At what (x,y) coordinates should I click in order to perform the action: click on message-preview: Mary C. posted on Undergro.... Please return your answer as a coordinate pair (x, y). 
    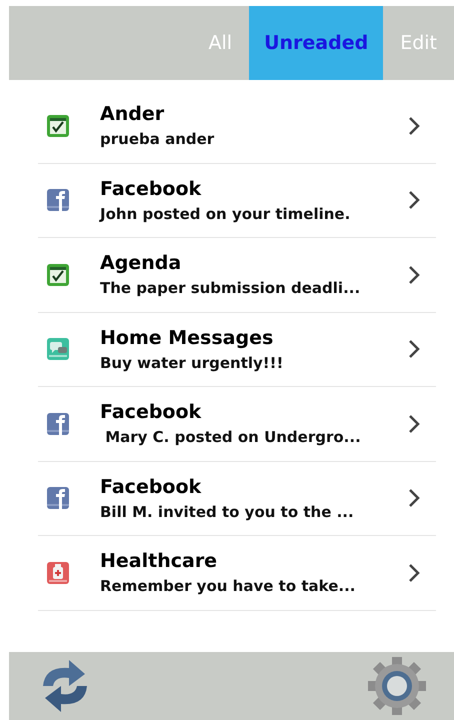
    Looking at the image, I should click on (233, 437).